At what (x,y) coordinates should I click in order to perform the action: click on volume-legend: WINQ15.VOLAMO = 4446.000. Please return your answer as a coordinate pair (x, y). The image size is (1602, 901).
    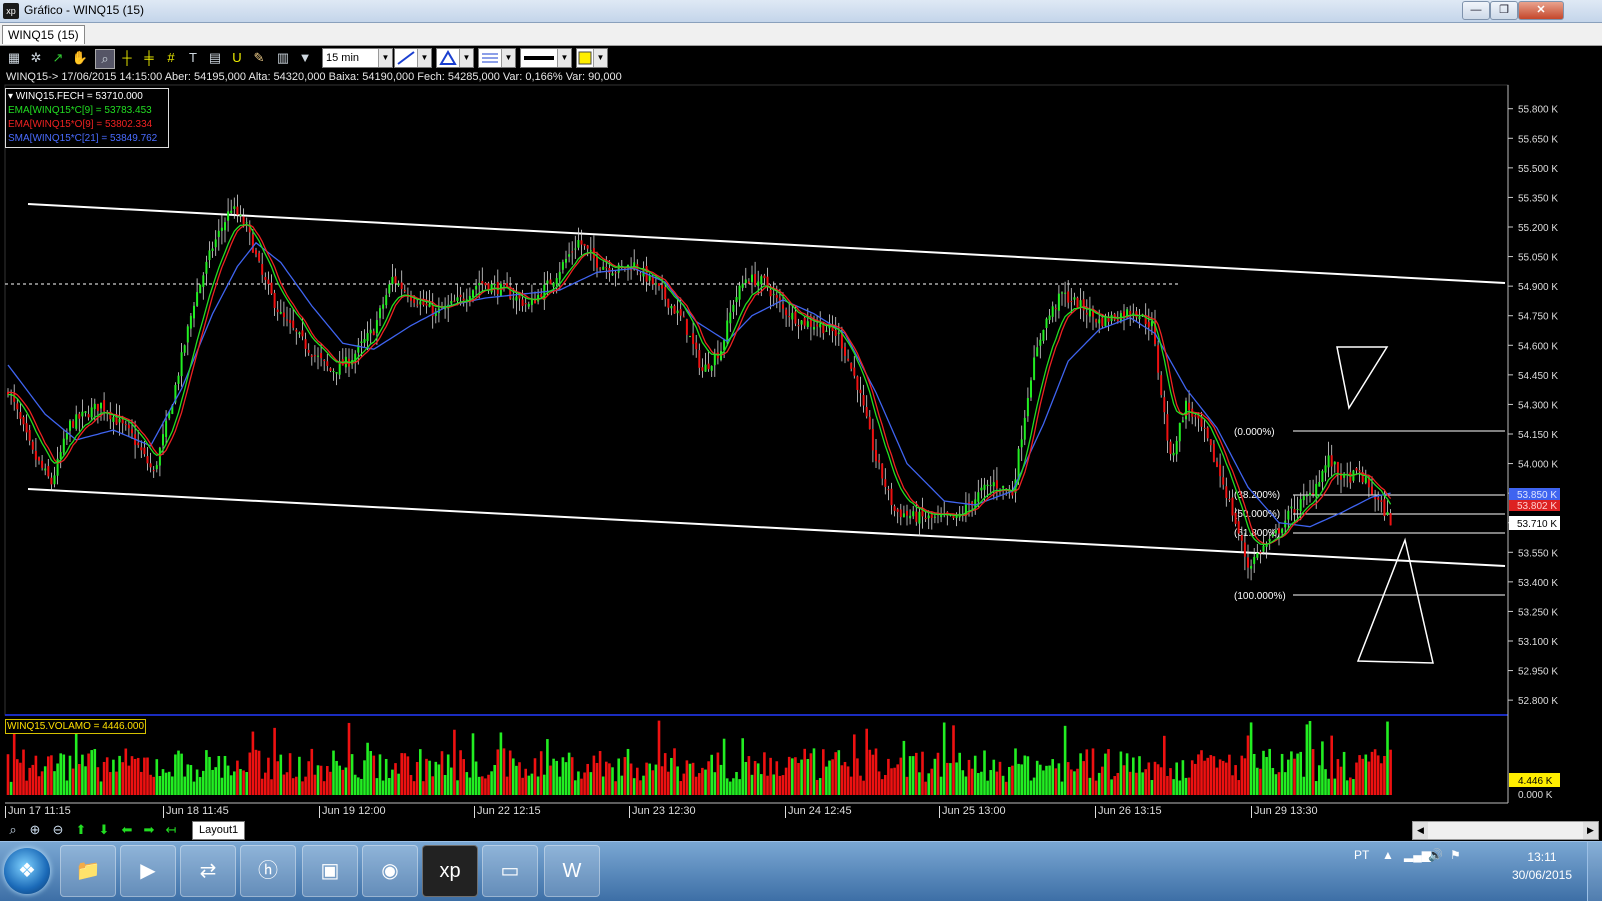
    Looking at the image, I should click on (76, 726).